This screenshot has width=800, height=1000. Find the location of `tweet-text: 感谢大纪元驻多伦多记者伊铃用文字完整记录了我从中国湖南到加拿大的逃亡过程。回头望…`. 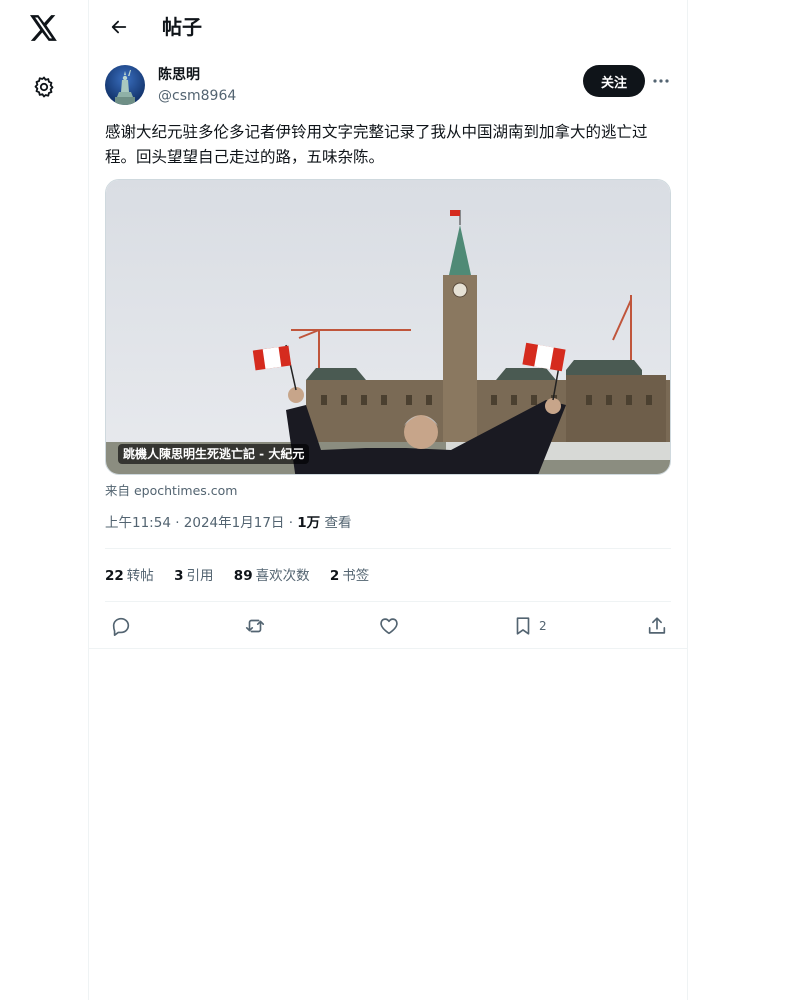

tweet-text: 感谢大纪元驻多伦多记者伊铃用文字完整记录了我从中国湖南到加拿大的逃亡过程。回头望… is located at coordinates (376, 144).